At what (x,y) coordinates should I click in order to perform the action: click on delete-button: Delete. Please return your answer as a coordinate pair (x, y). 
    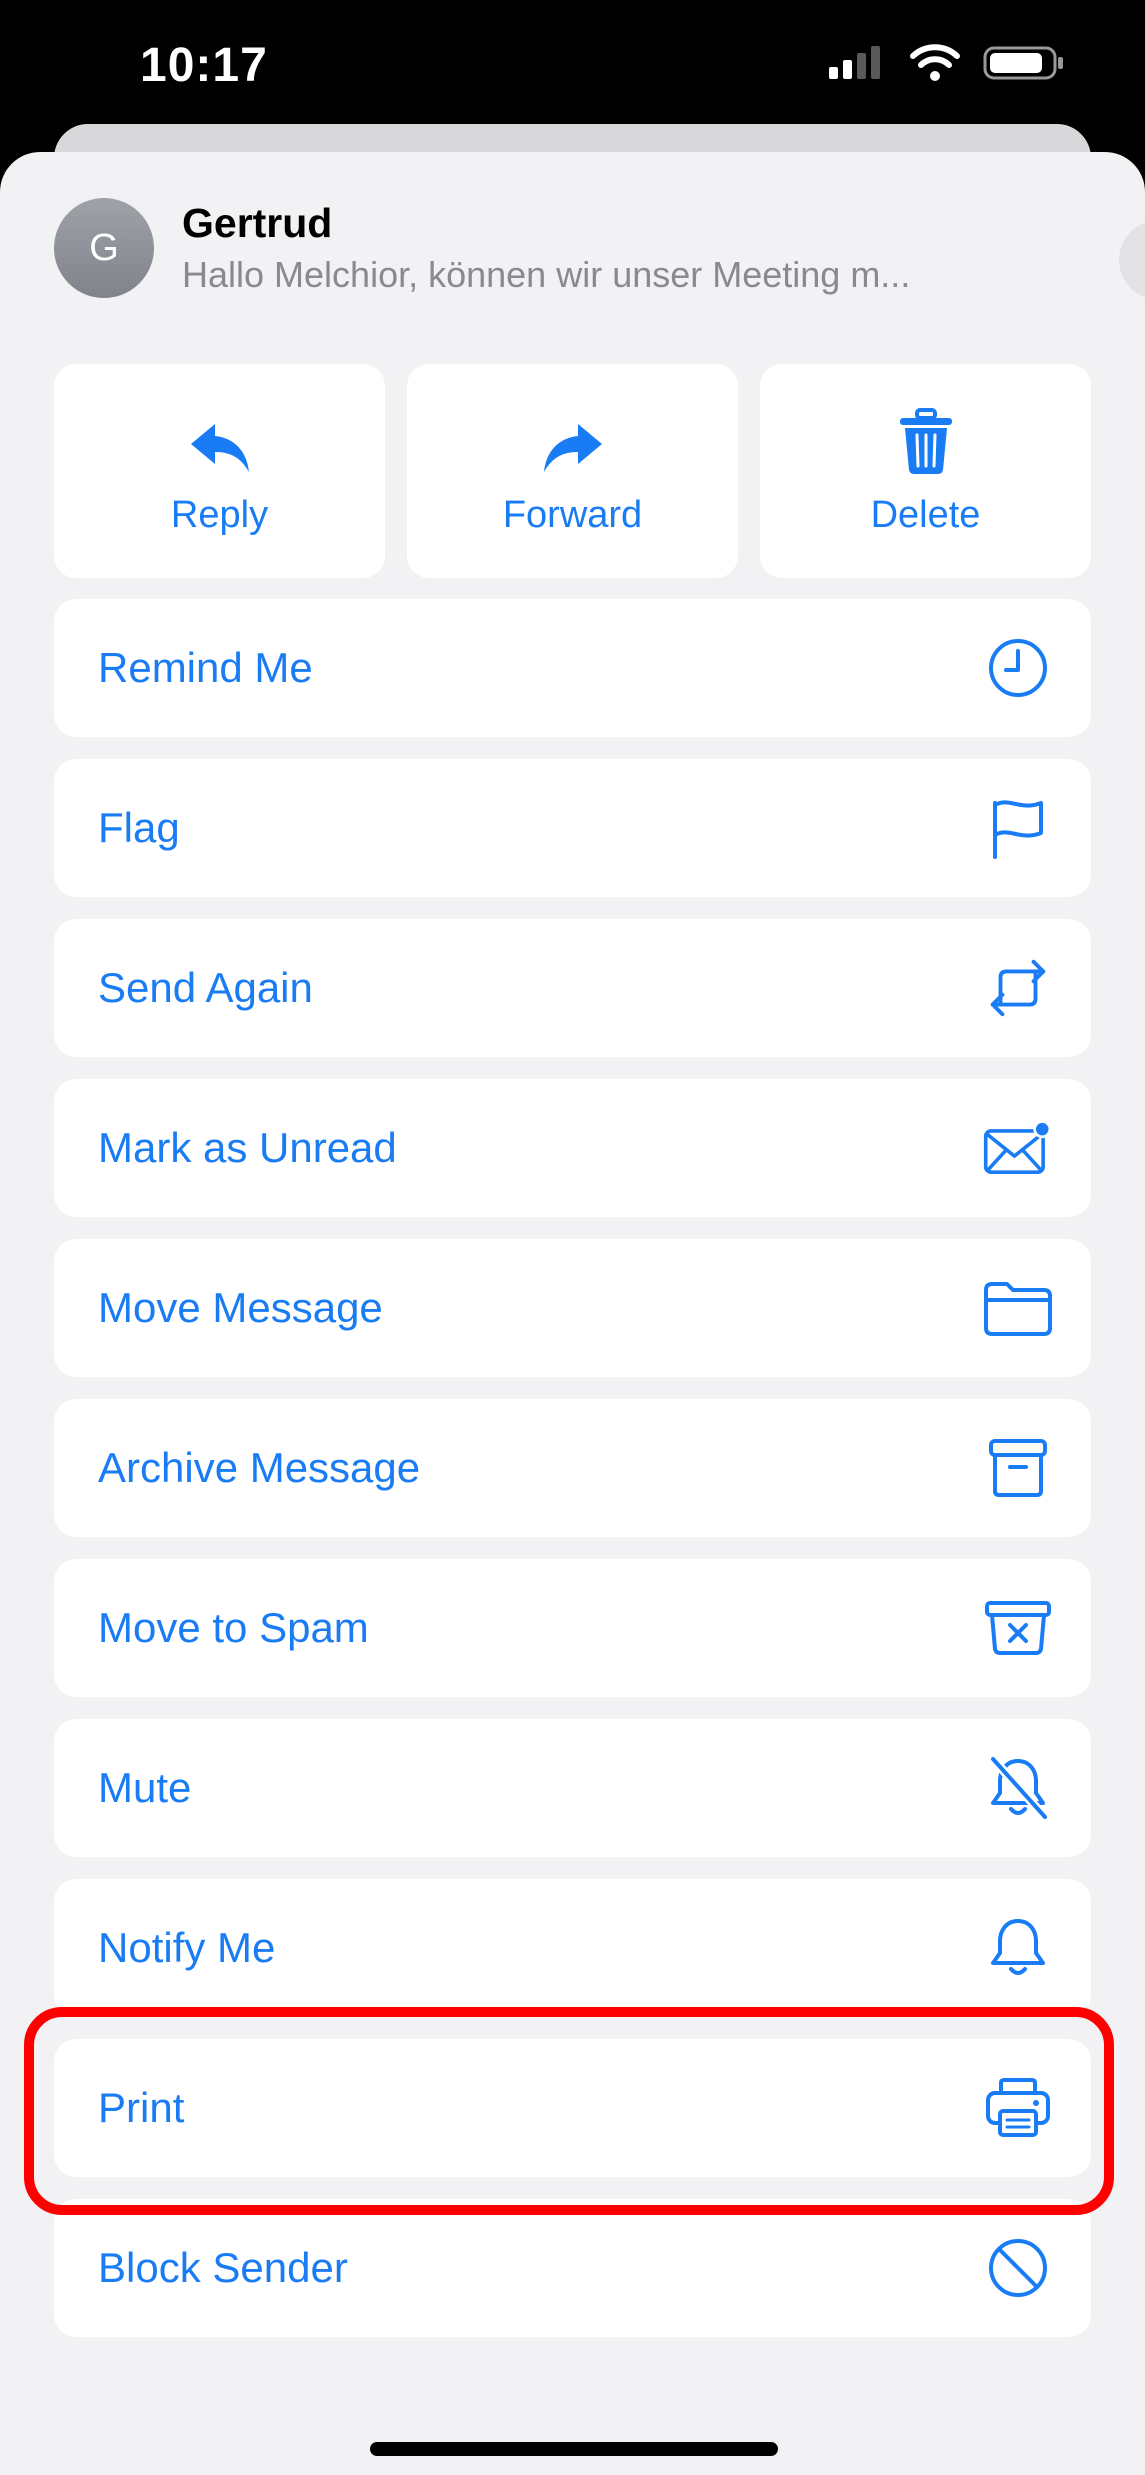
    Looking at the image, I should click on (925, 471).